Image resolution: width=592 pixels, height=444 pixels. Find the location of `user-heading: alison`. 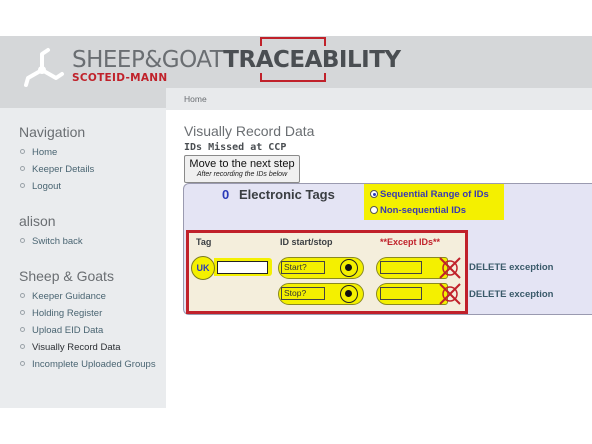

user-heading: alison is located at coordinates (37, 221).